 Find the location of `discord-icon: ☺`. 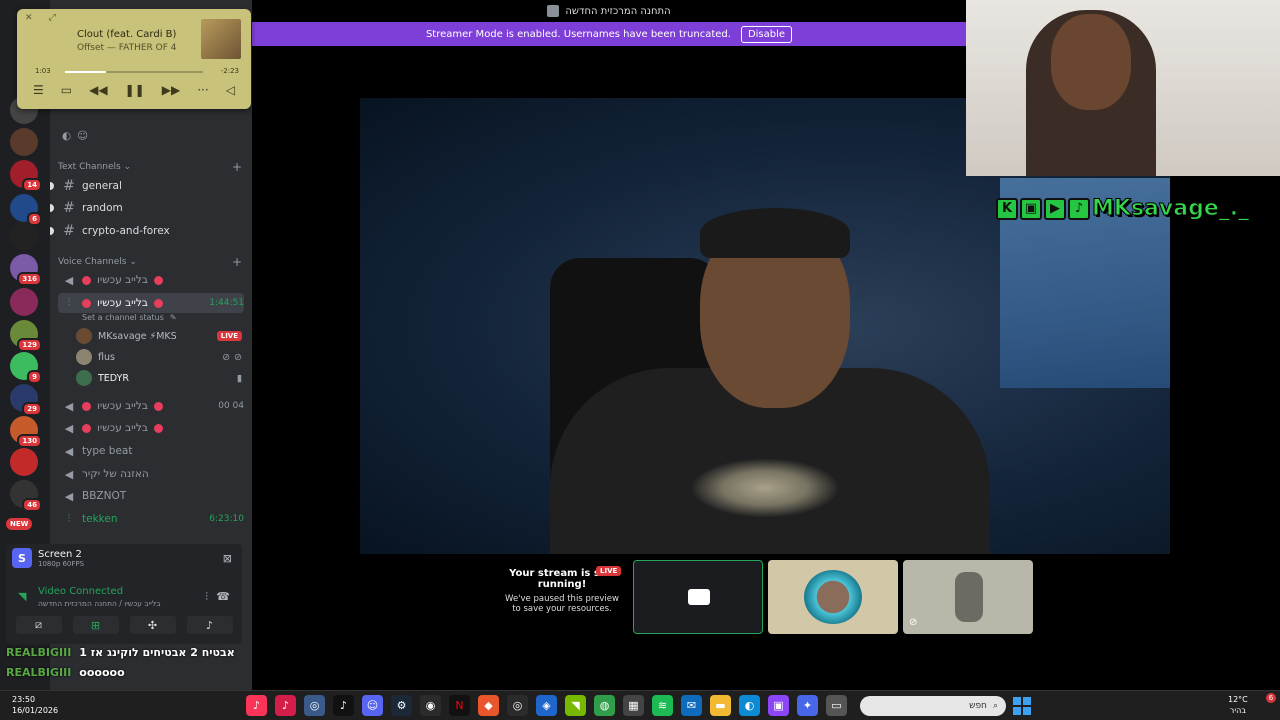

discord-icon: ☺ is located at coordinates (372, 705).